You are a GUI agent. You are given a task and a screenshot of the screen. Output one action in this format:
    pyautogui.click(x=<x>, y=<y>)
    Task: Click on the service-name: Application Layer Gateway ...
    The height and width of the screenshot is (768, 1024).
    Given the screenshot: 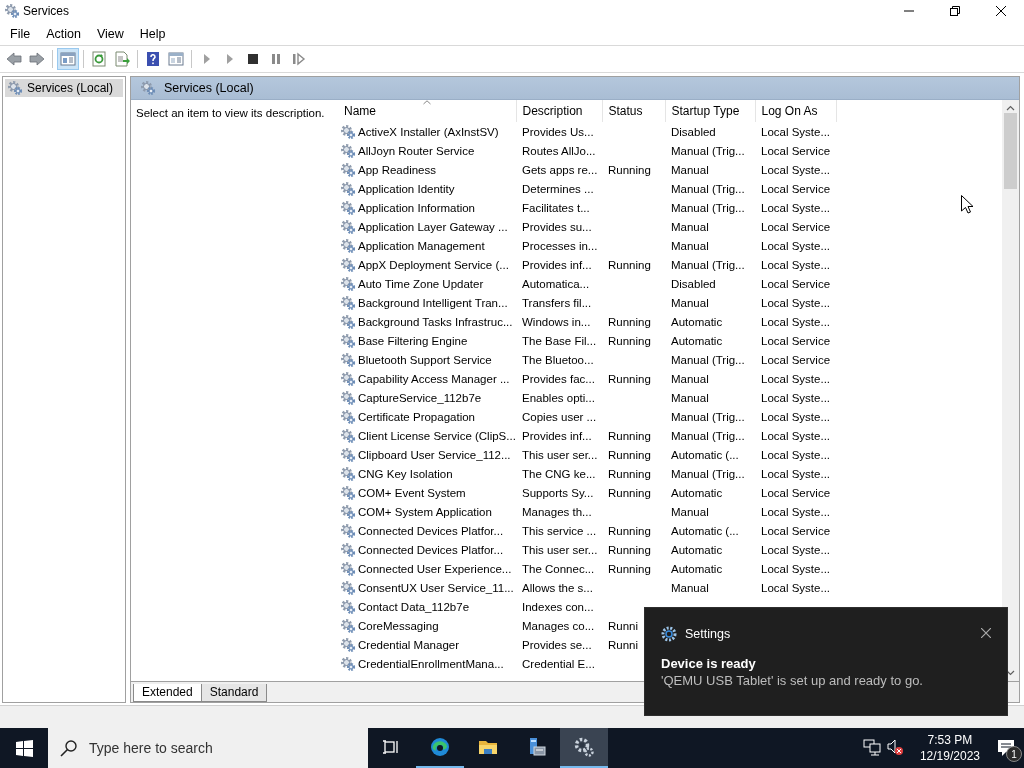 What is the action you would take?
    pyautogui.click(x=433, y=226)
    